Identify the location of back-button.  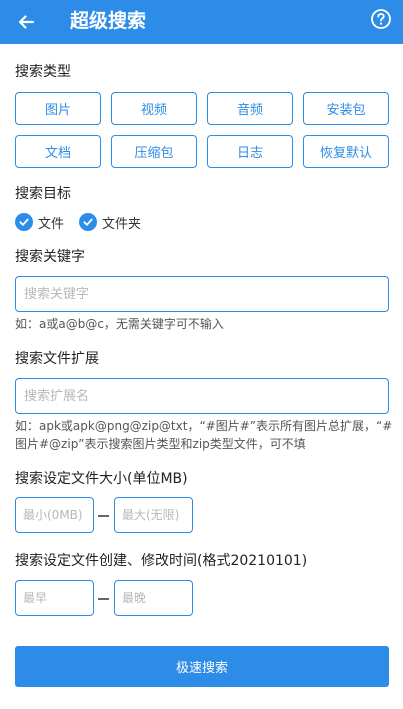
(26, 22).